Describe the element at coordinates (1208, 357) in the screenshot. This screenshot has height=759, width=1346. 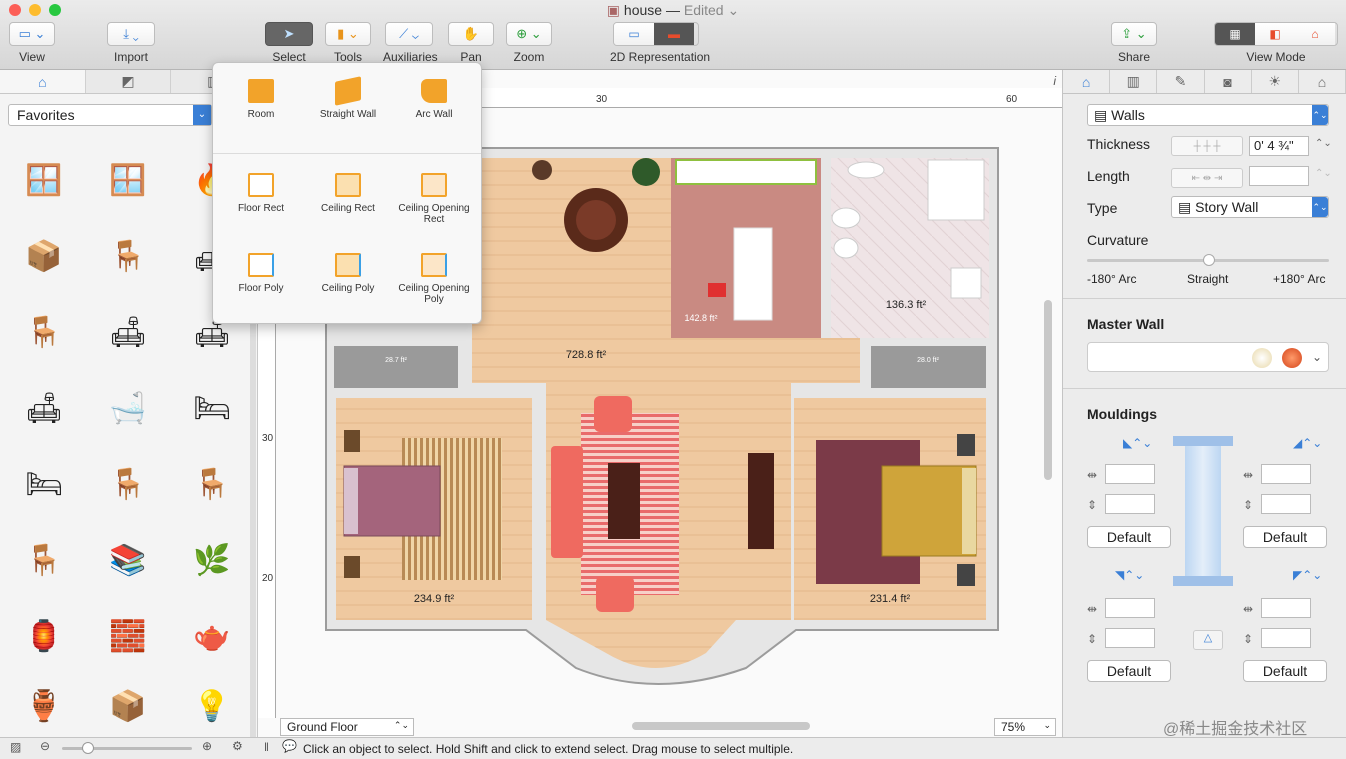
I see `master-wall-select: ⌄` at that location.